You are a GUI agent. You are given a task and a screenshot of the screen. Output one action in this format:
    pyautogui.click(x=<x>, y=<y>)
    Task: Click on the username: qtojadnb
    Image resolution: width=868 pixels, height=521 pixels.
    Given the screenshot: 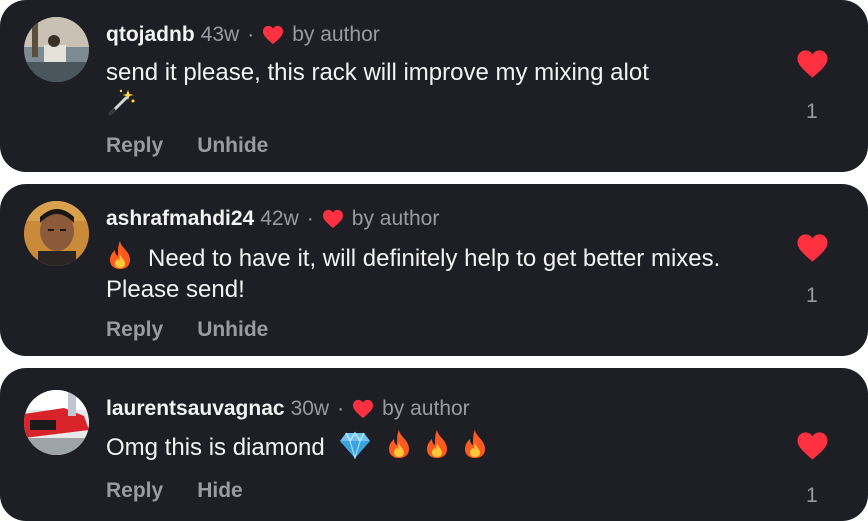 What is the action you would take?
    pyautogui.click(x=150, y=35)
    